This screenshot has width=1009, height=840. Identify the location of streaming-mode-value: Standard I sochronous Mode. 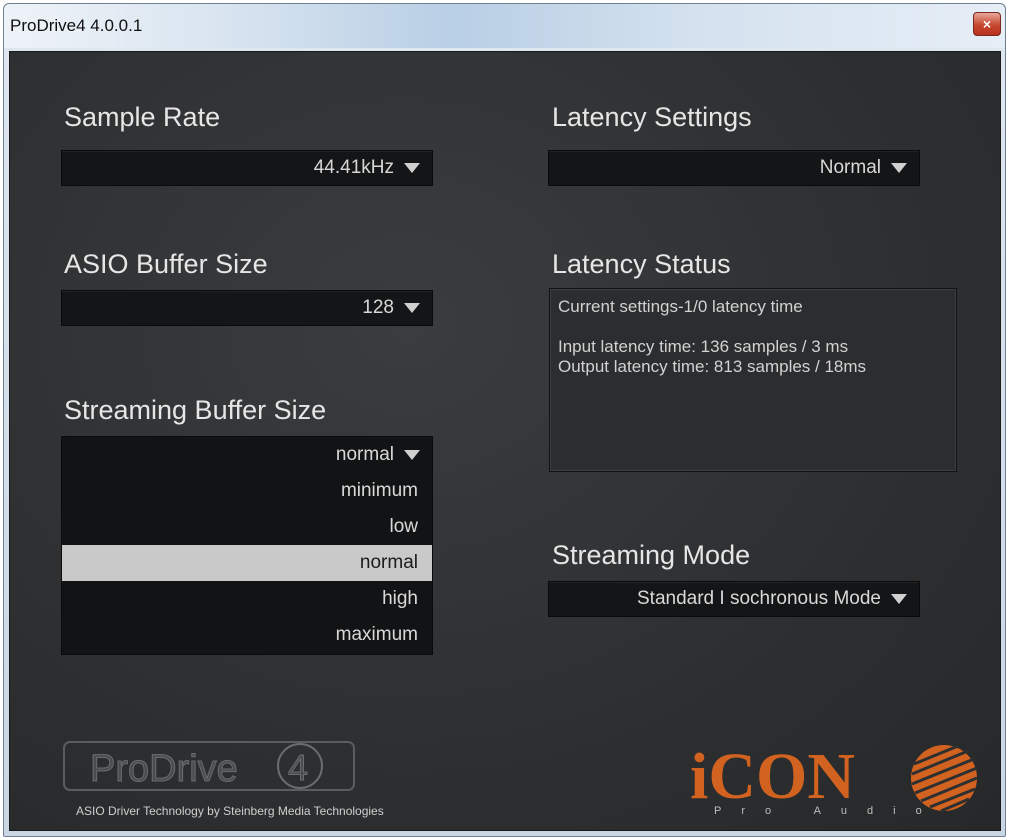
(759, 598).